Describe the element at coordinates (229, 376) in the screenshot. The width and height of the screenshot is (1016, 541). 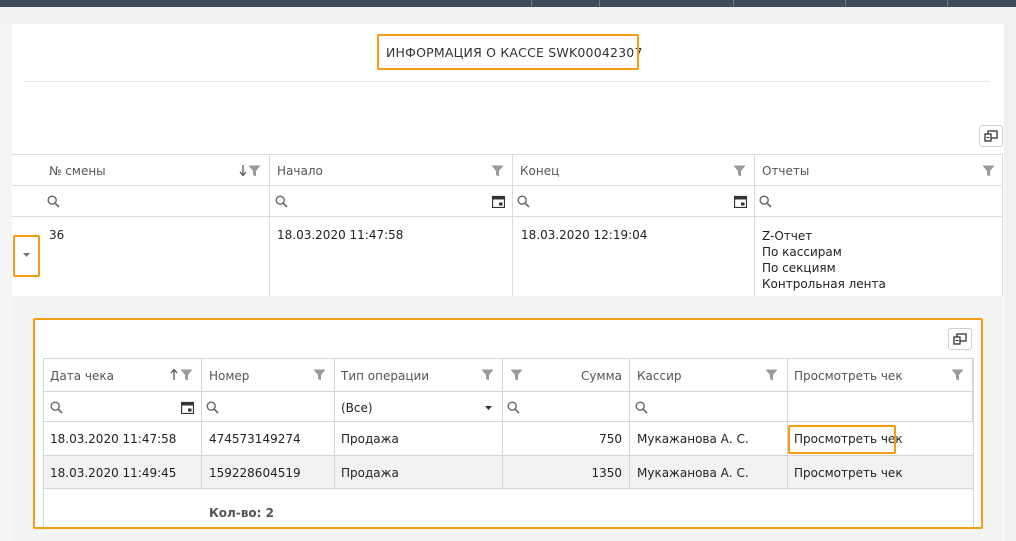
I see `column-header-number: Номер` at that location.